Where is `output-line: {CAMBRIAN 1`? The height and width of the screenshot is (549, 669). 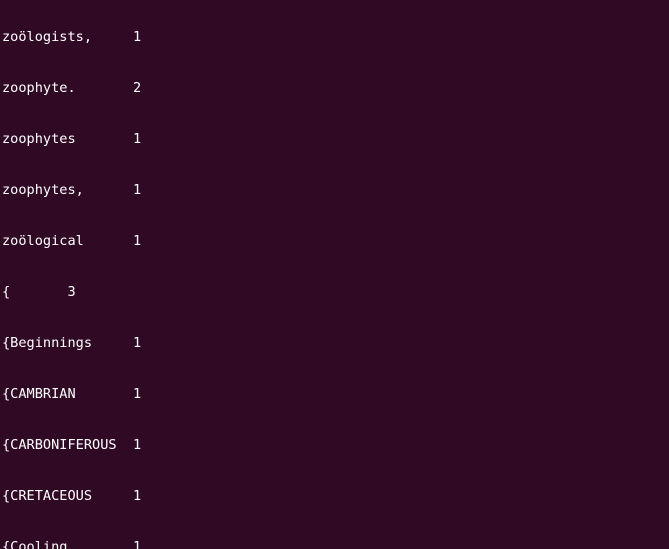 output-line: {CAMBRIAN 1 is located at coordinates (72, 394).